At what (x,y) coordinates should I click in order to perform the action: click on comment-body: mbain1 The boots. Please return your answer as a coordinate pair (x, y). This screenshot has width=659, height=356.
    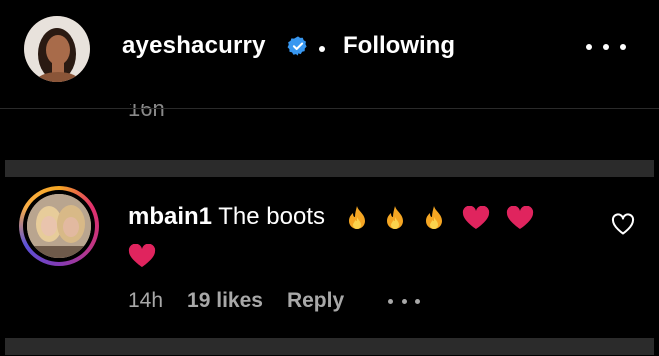
    Looking at the image, I should click on (348, 236).